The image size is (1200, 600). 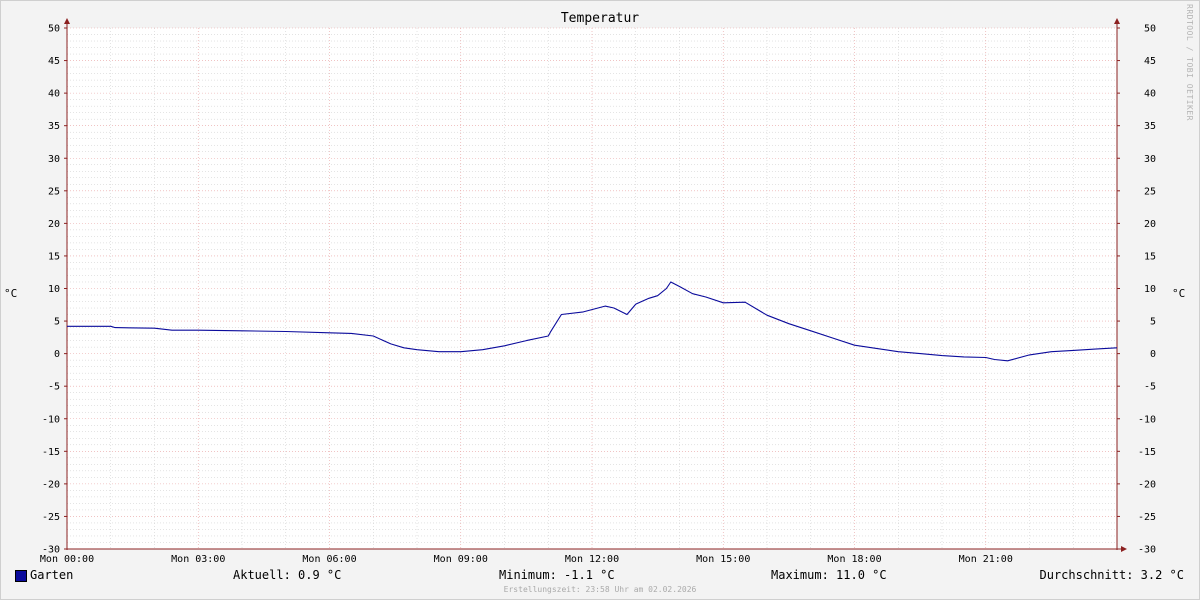 I want to click on y-tick-label-right: 15, so click(x=1150, y=256).